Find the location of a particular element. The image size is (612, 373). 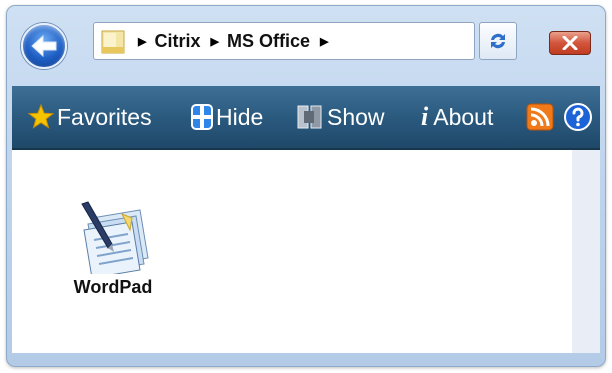

breadcrumb-item-citrix: Citrix is located at coordinates (177, 41).